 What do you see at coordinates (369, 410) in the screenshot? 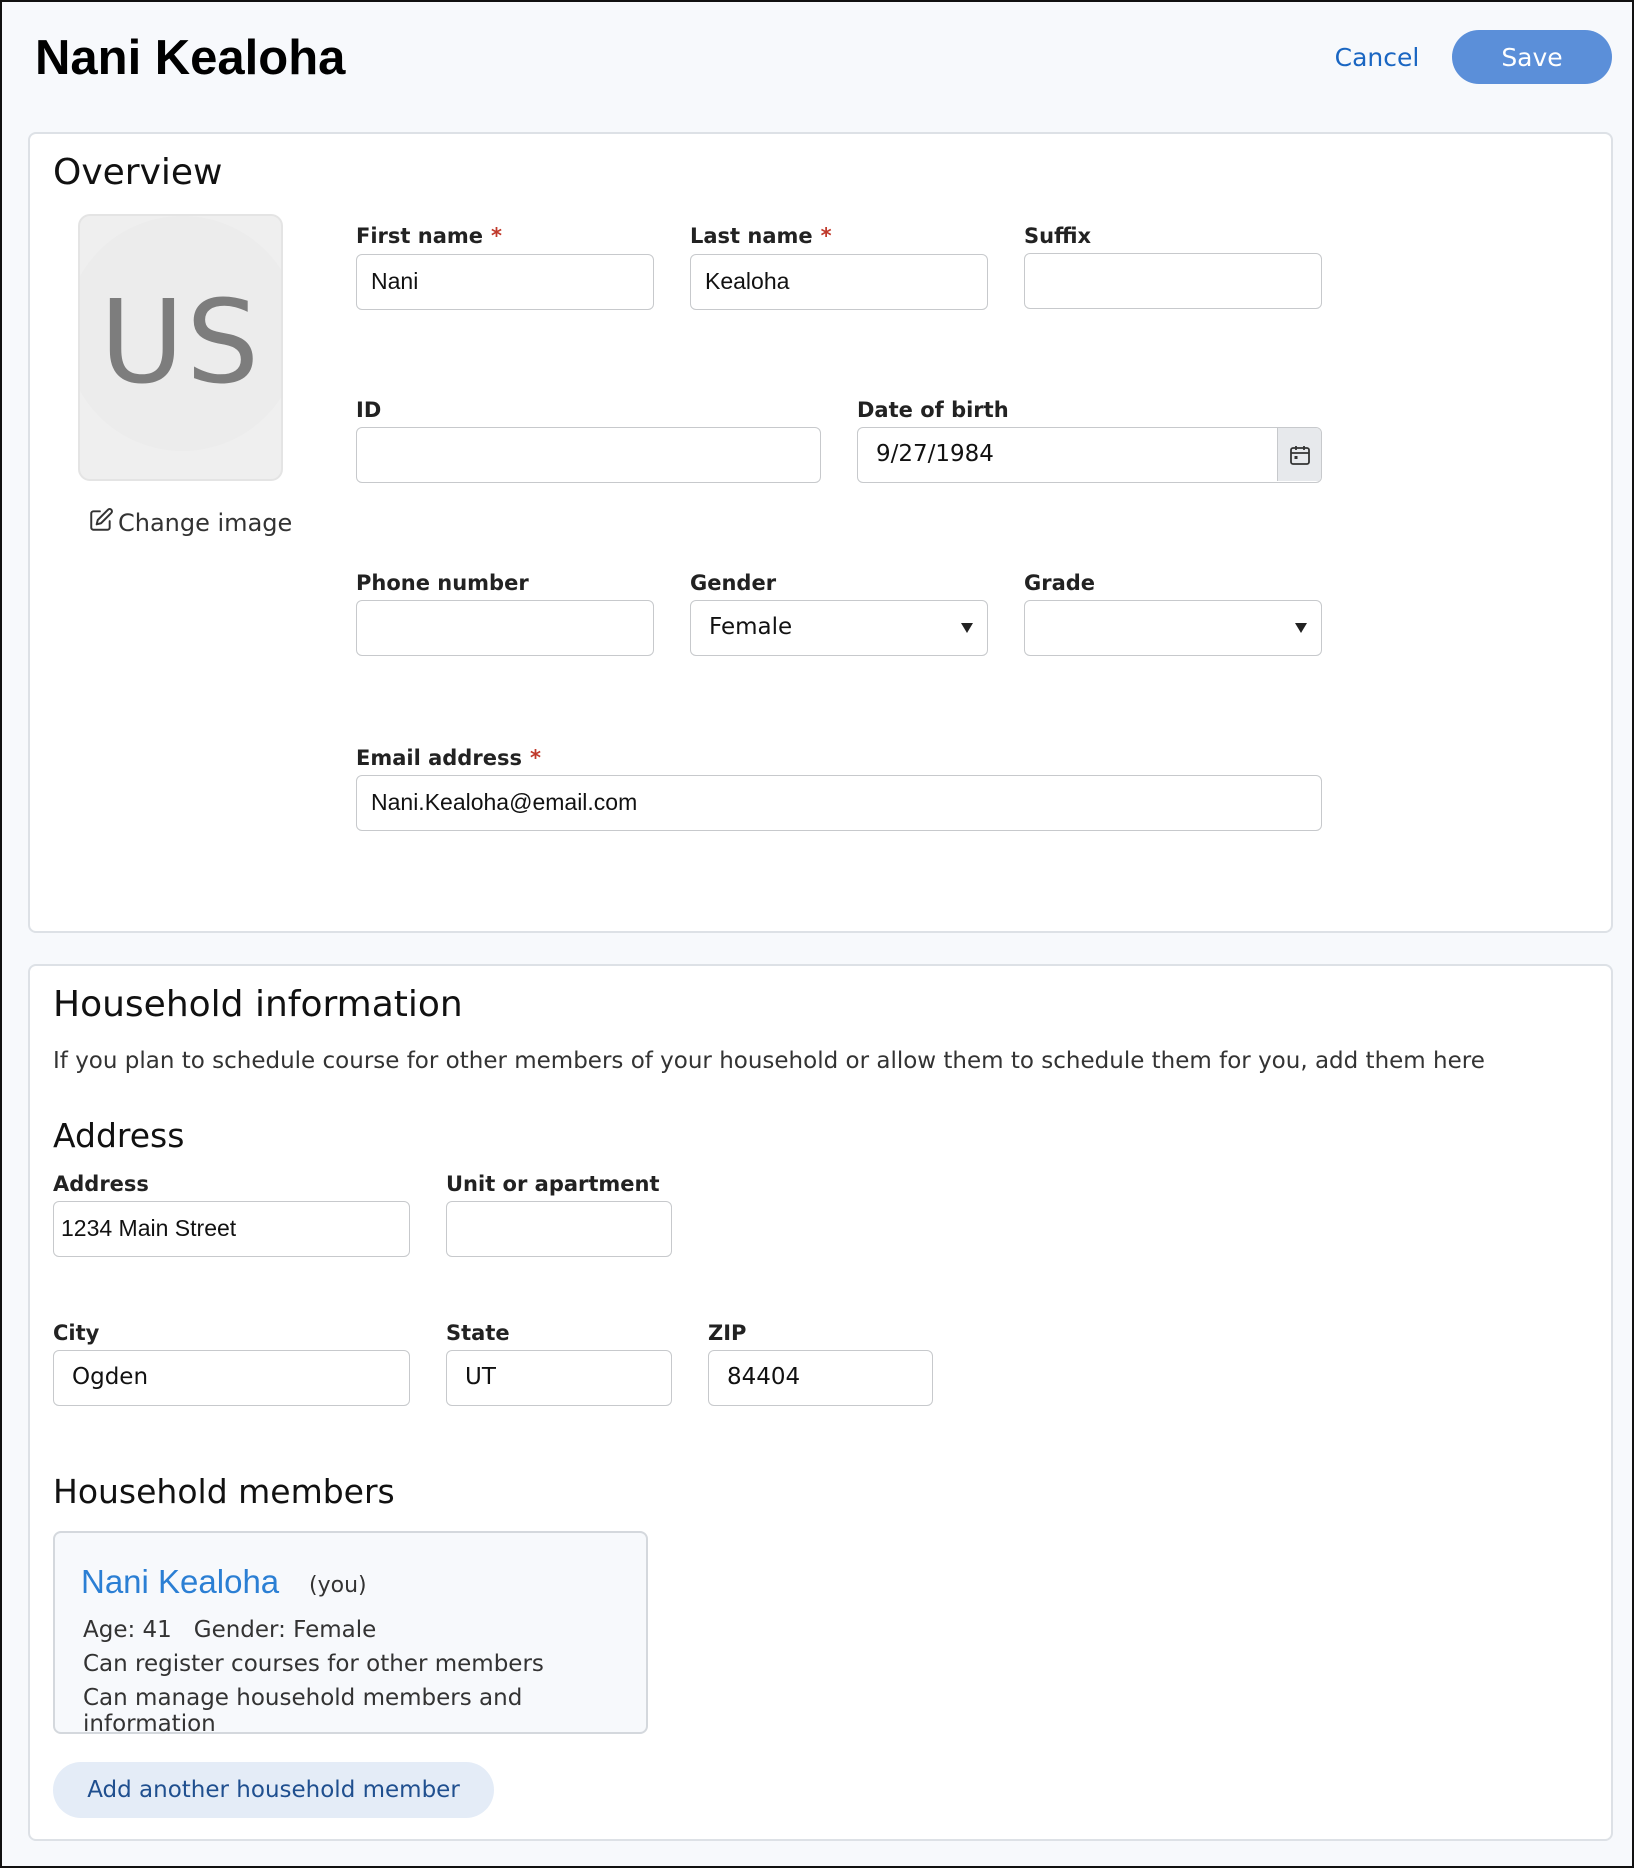
I see `id-label: ID` at bounding box center [369, 410].